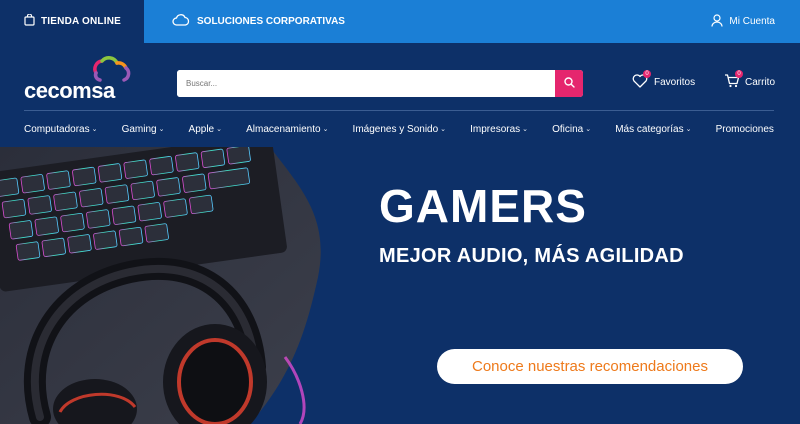 The height and width of the screenshot is (424, 800). I want to click on cart-count-badge: 0, so click(739, 74).